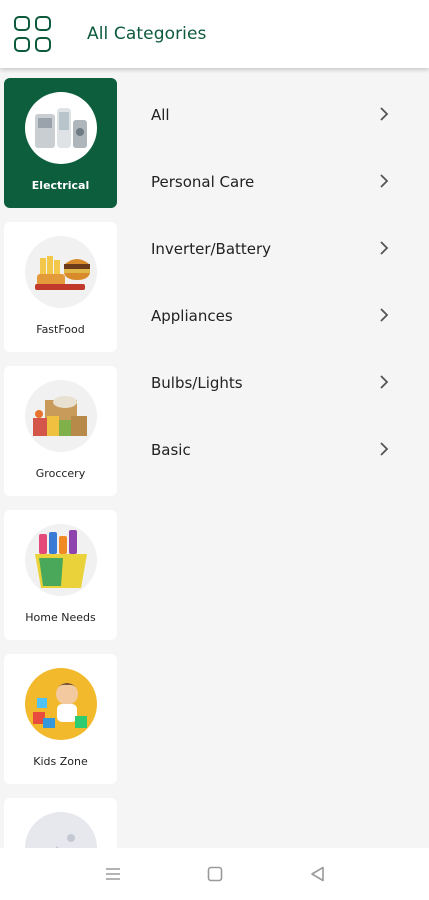  I want to click on category-item-home-needs: Home Needs, so click(60, 575).